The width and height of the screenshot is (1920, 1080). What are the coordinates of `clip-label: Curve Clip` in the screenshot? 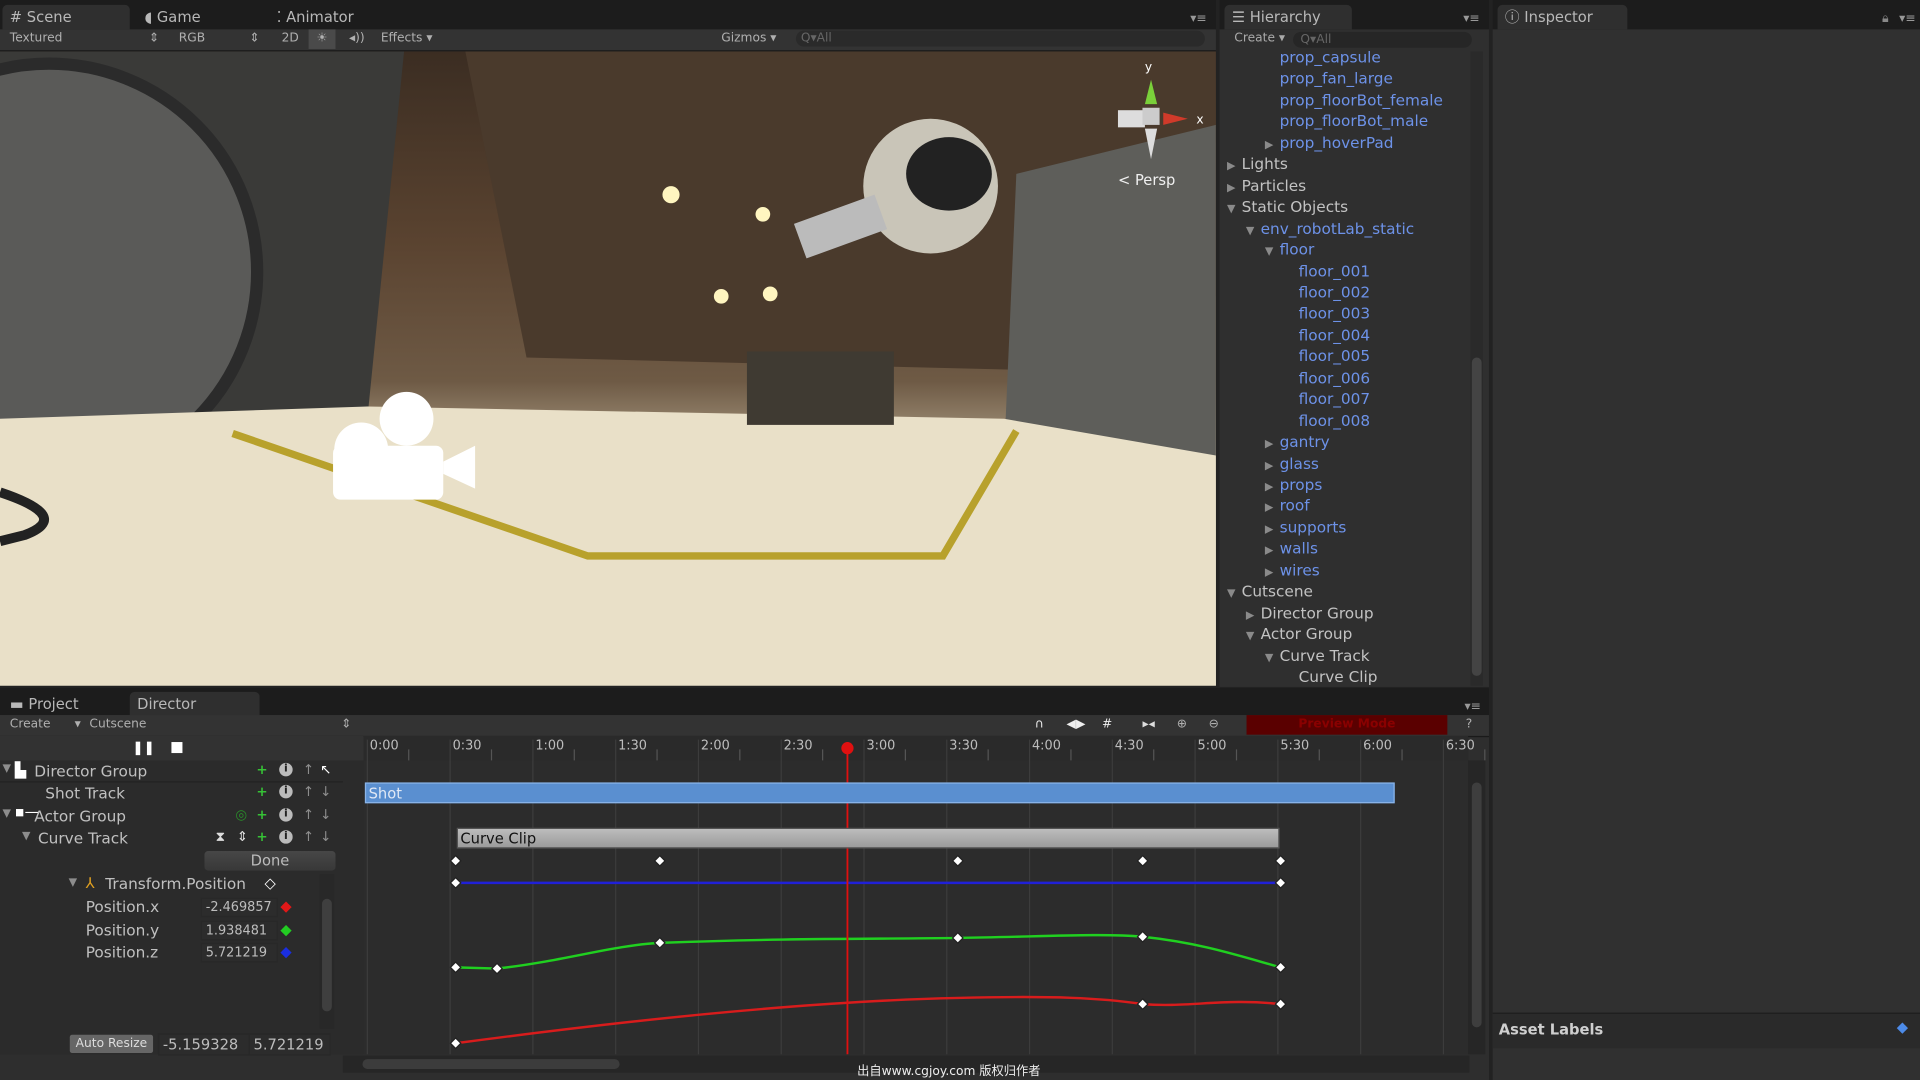 It's located at (498, 839).